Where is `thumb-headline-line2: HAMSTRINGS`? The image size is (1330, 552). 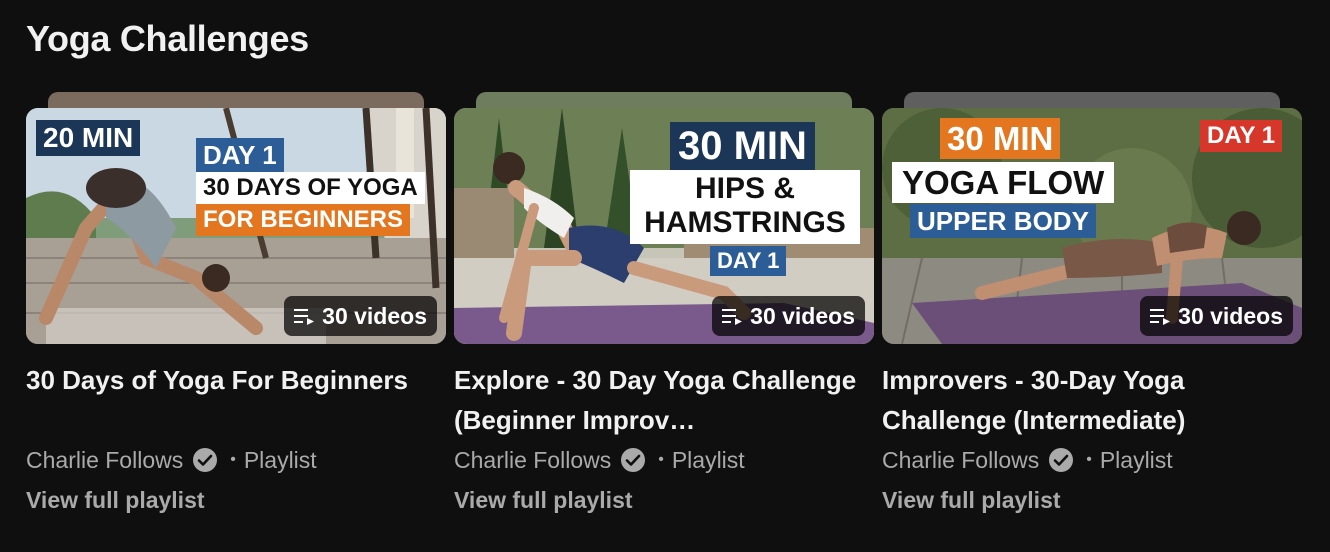
thumb-headline-line2: HAMSTRINGS is located at coordinates (745, 224).